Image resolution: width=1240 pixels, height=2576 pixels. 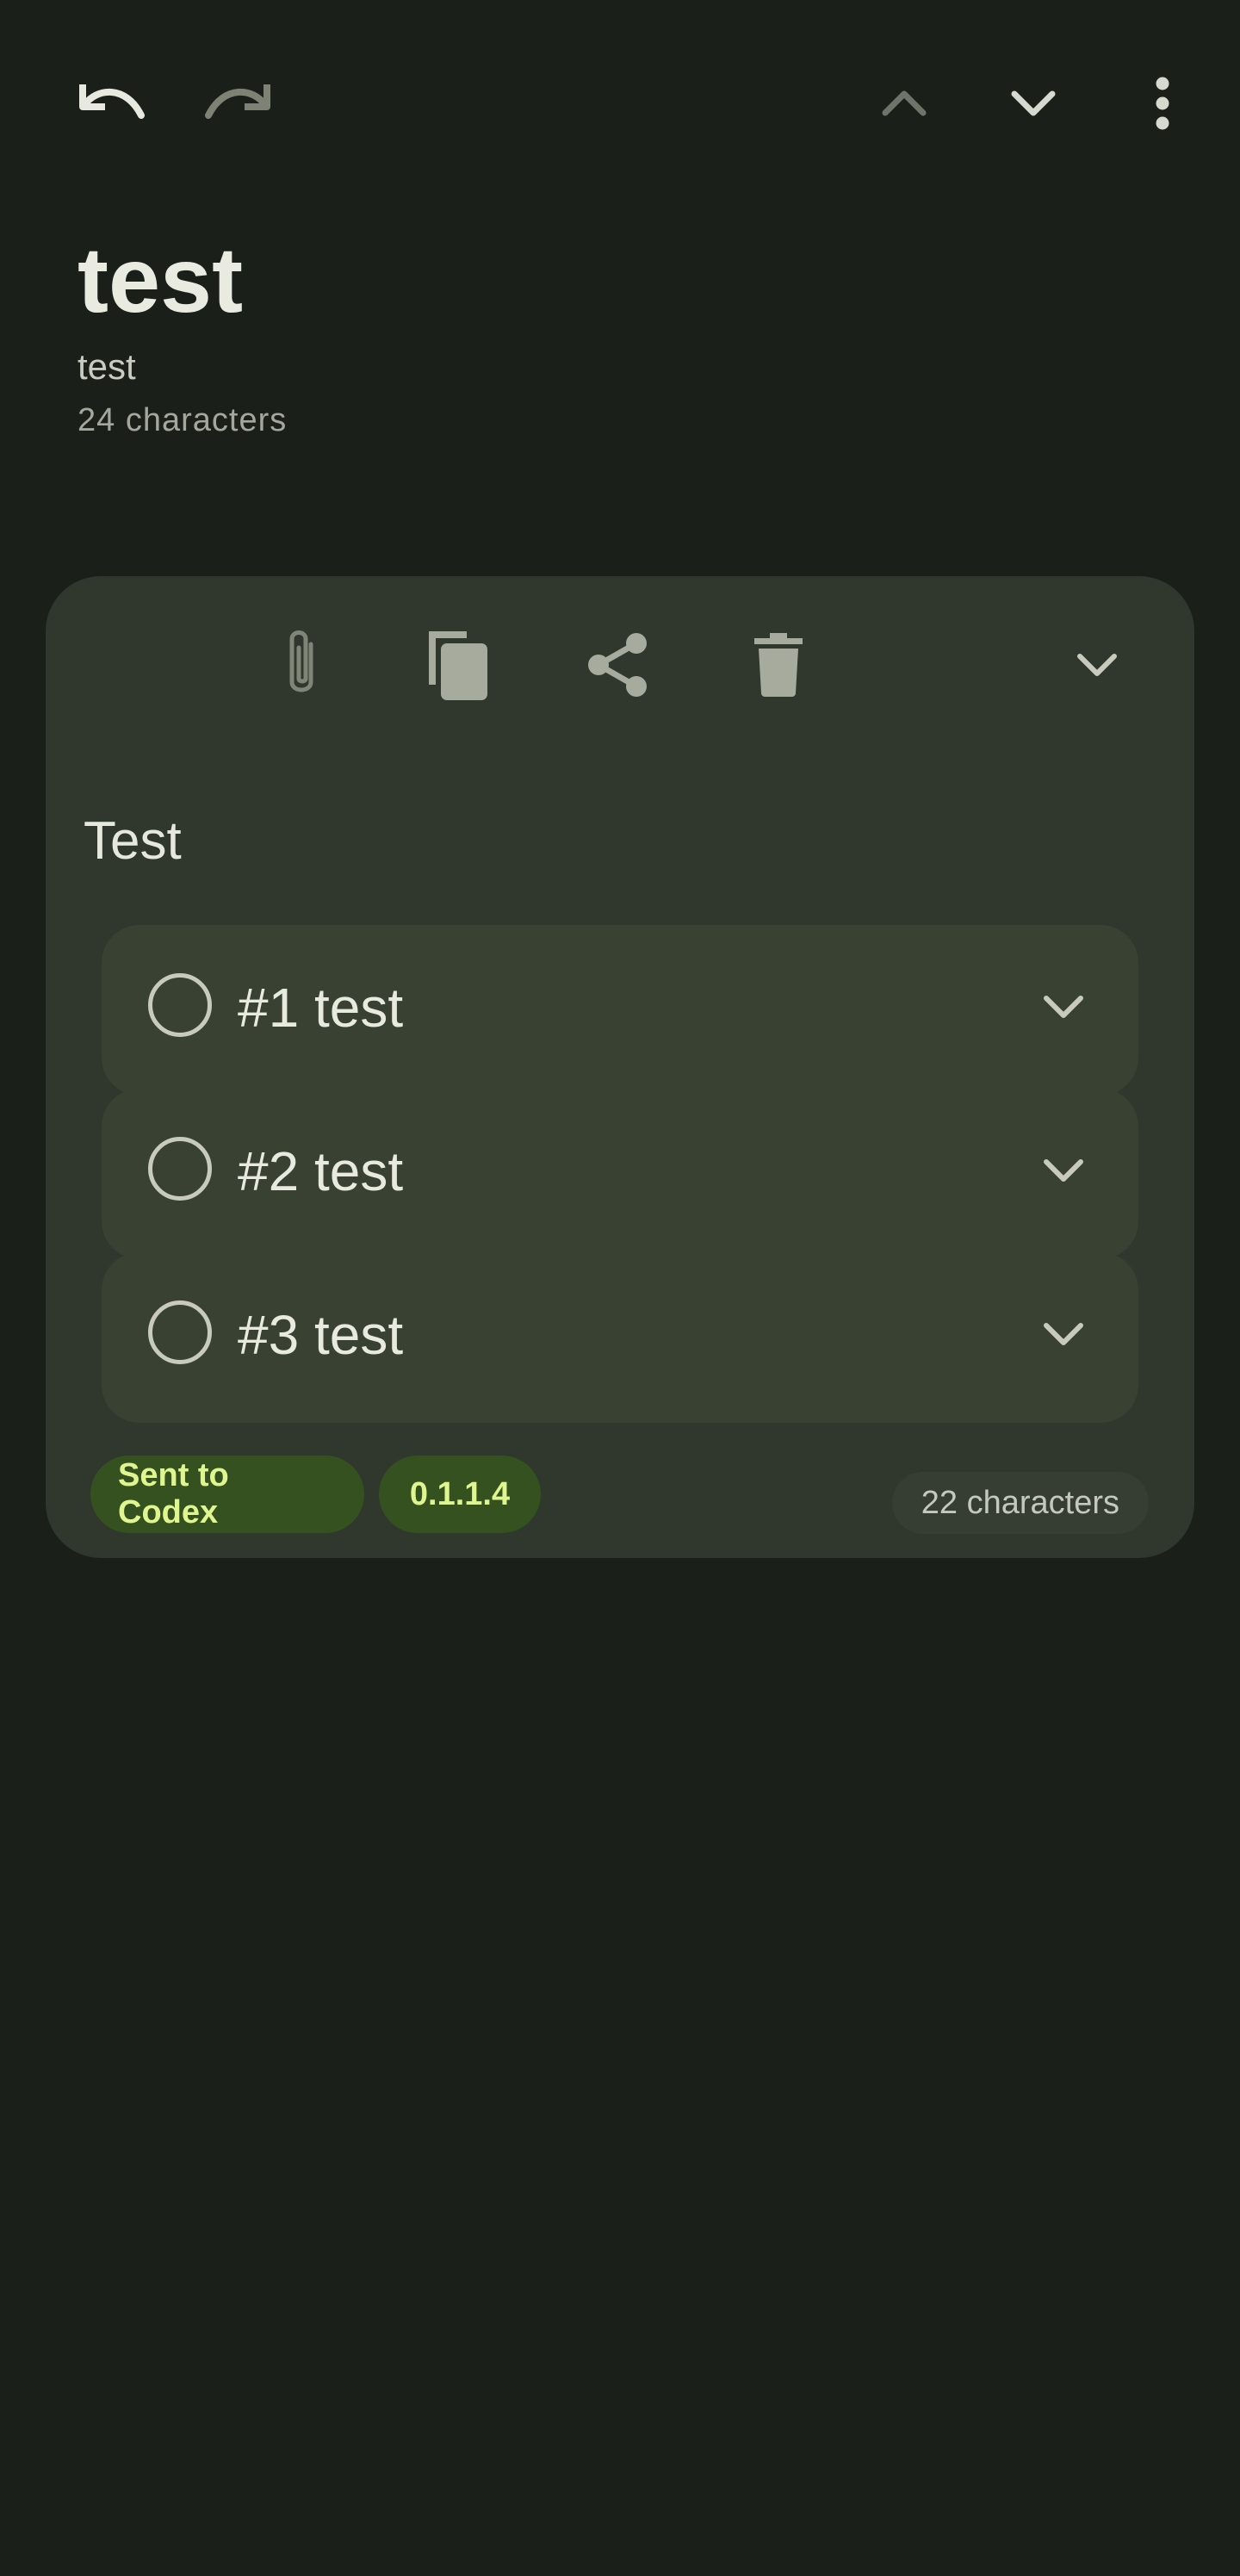 I want to click on collapse-card-button, so click(x=1097, y=665).